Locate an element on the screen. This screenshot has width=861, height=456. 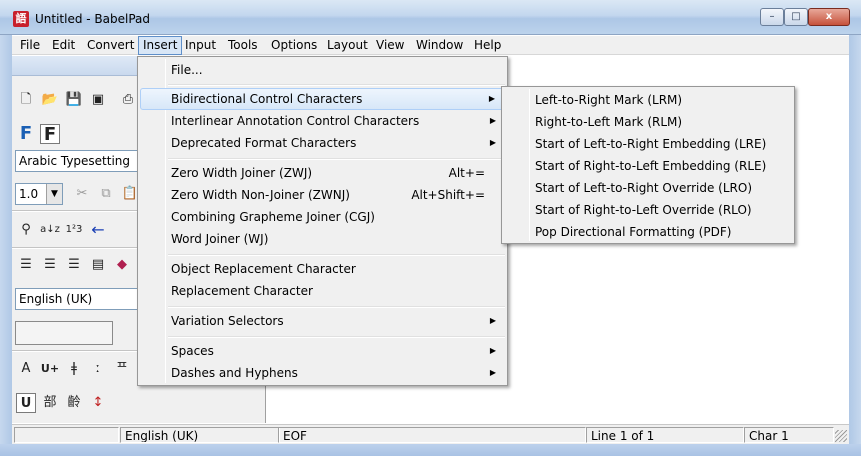
properties-icon: ▤ is located at coordinates (98, 265).